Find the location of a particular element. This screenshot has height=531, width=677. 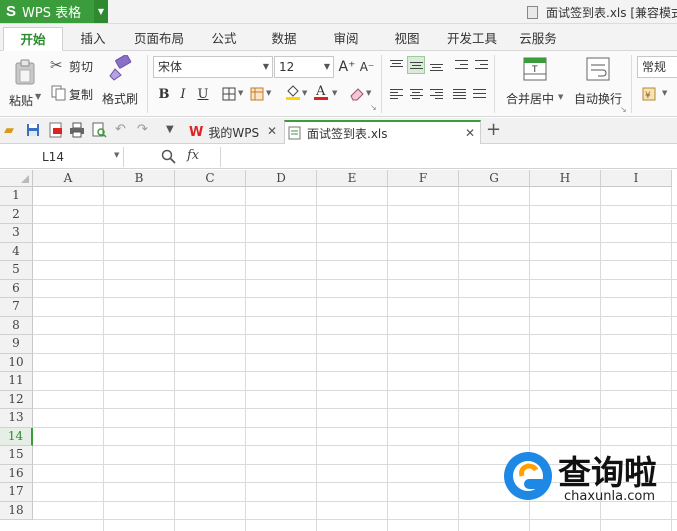

app-menu-button: S WPS 表格 ▼ is located at coordinates (54, 11).